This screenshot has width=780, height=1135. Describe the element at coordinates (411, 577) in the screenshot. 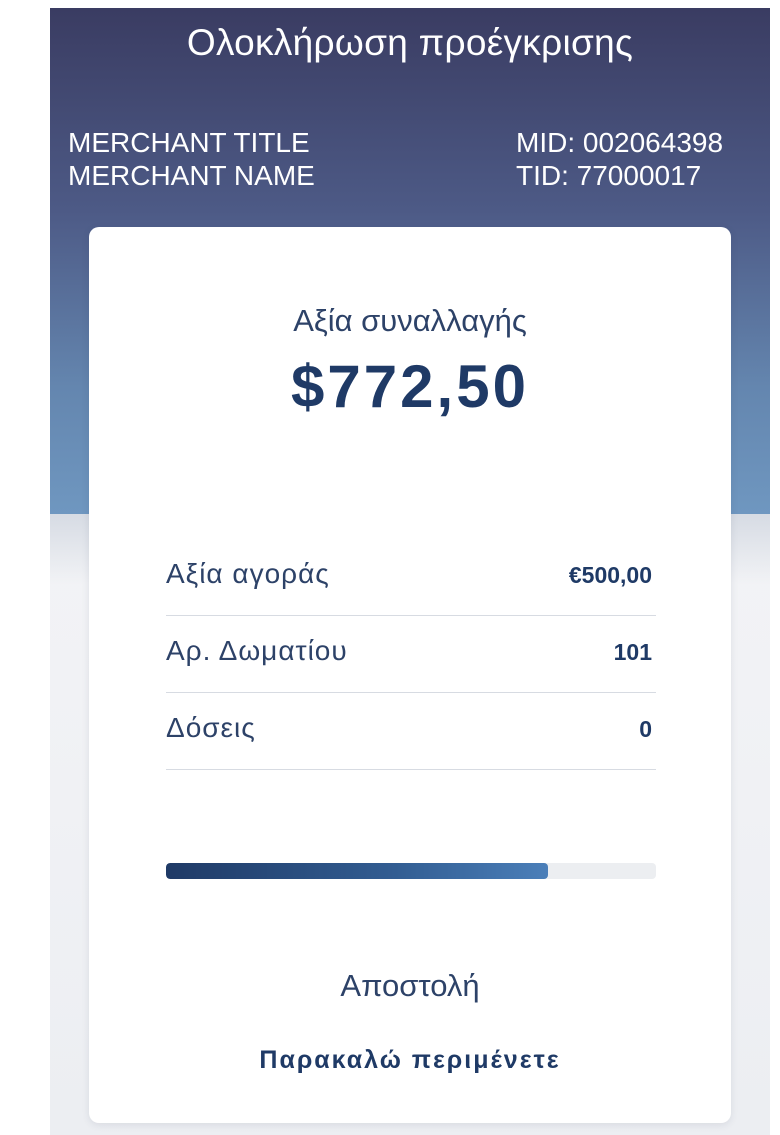

I see `detail-row-purchase-amount: Αξία αγοράς €500,00` at that location.